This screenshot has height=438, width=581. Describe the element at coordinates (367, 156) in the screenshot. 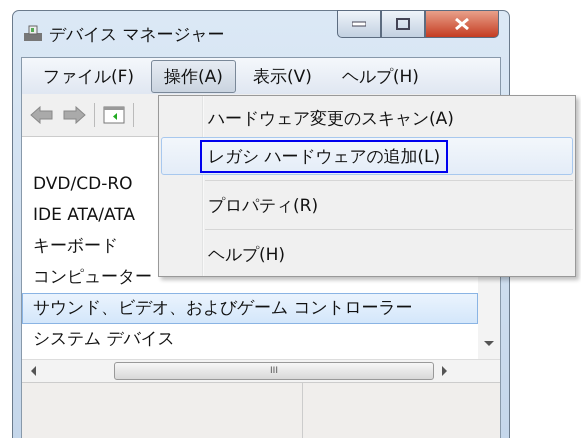

I see `menu-item: レガシ ハードウェアの追加(L)` at that location.